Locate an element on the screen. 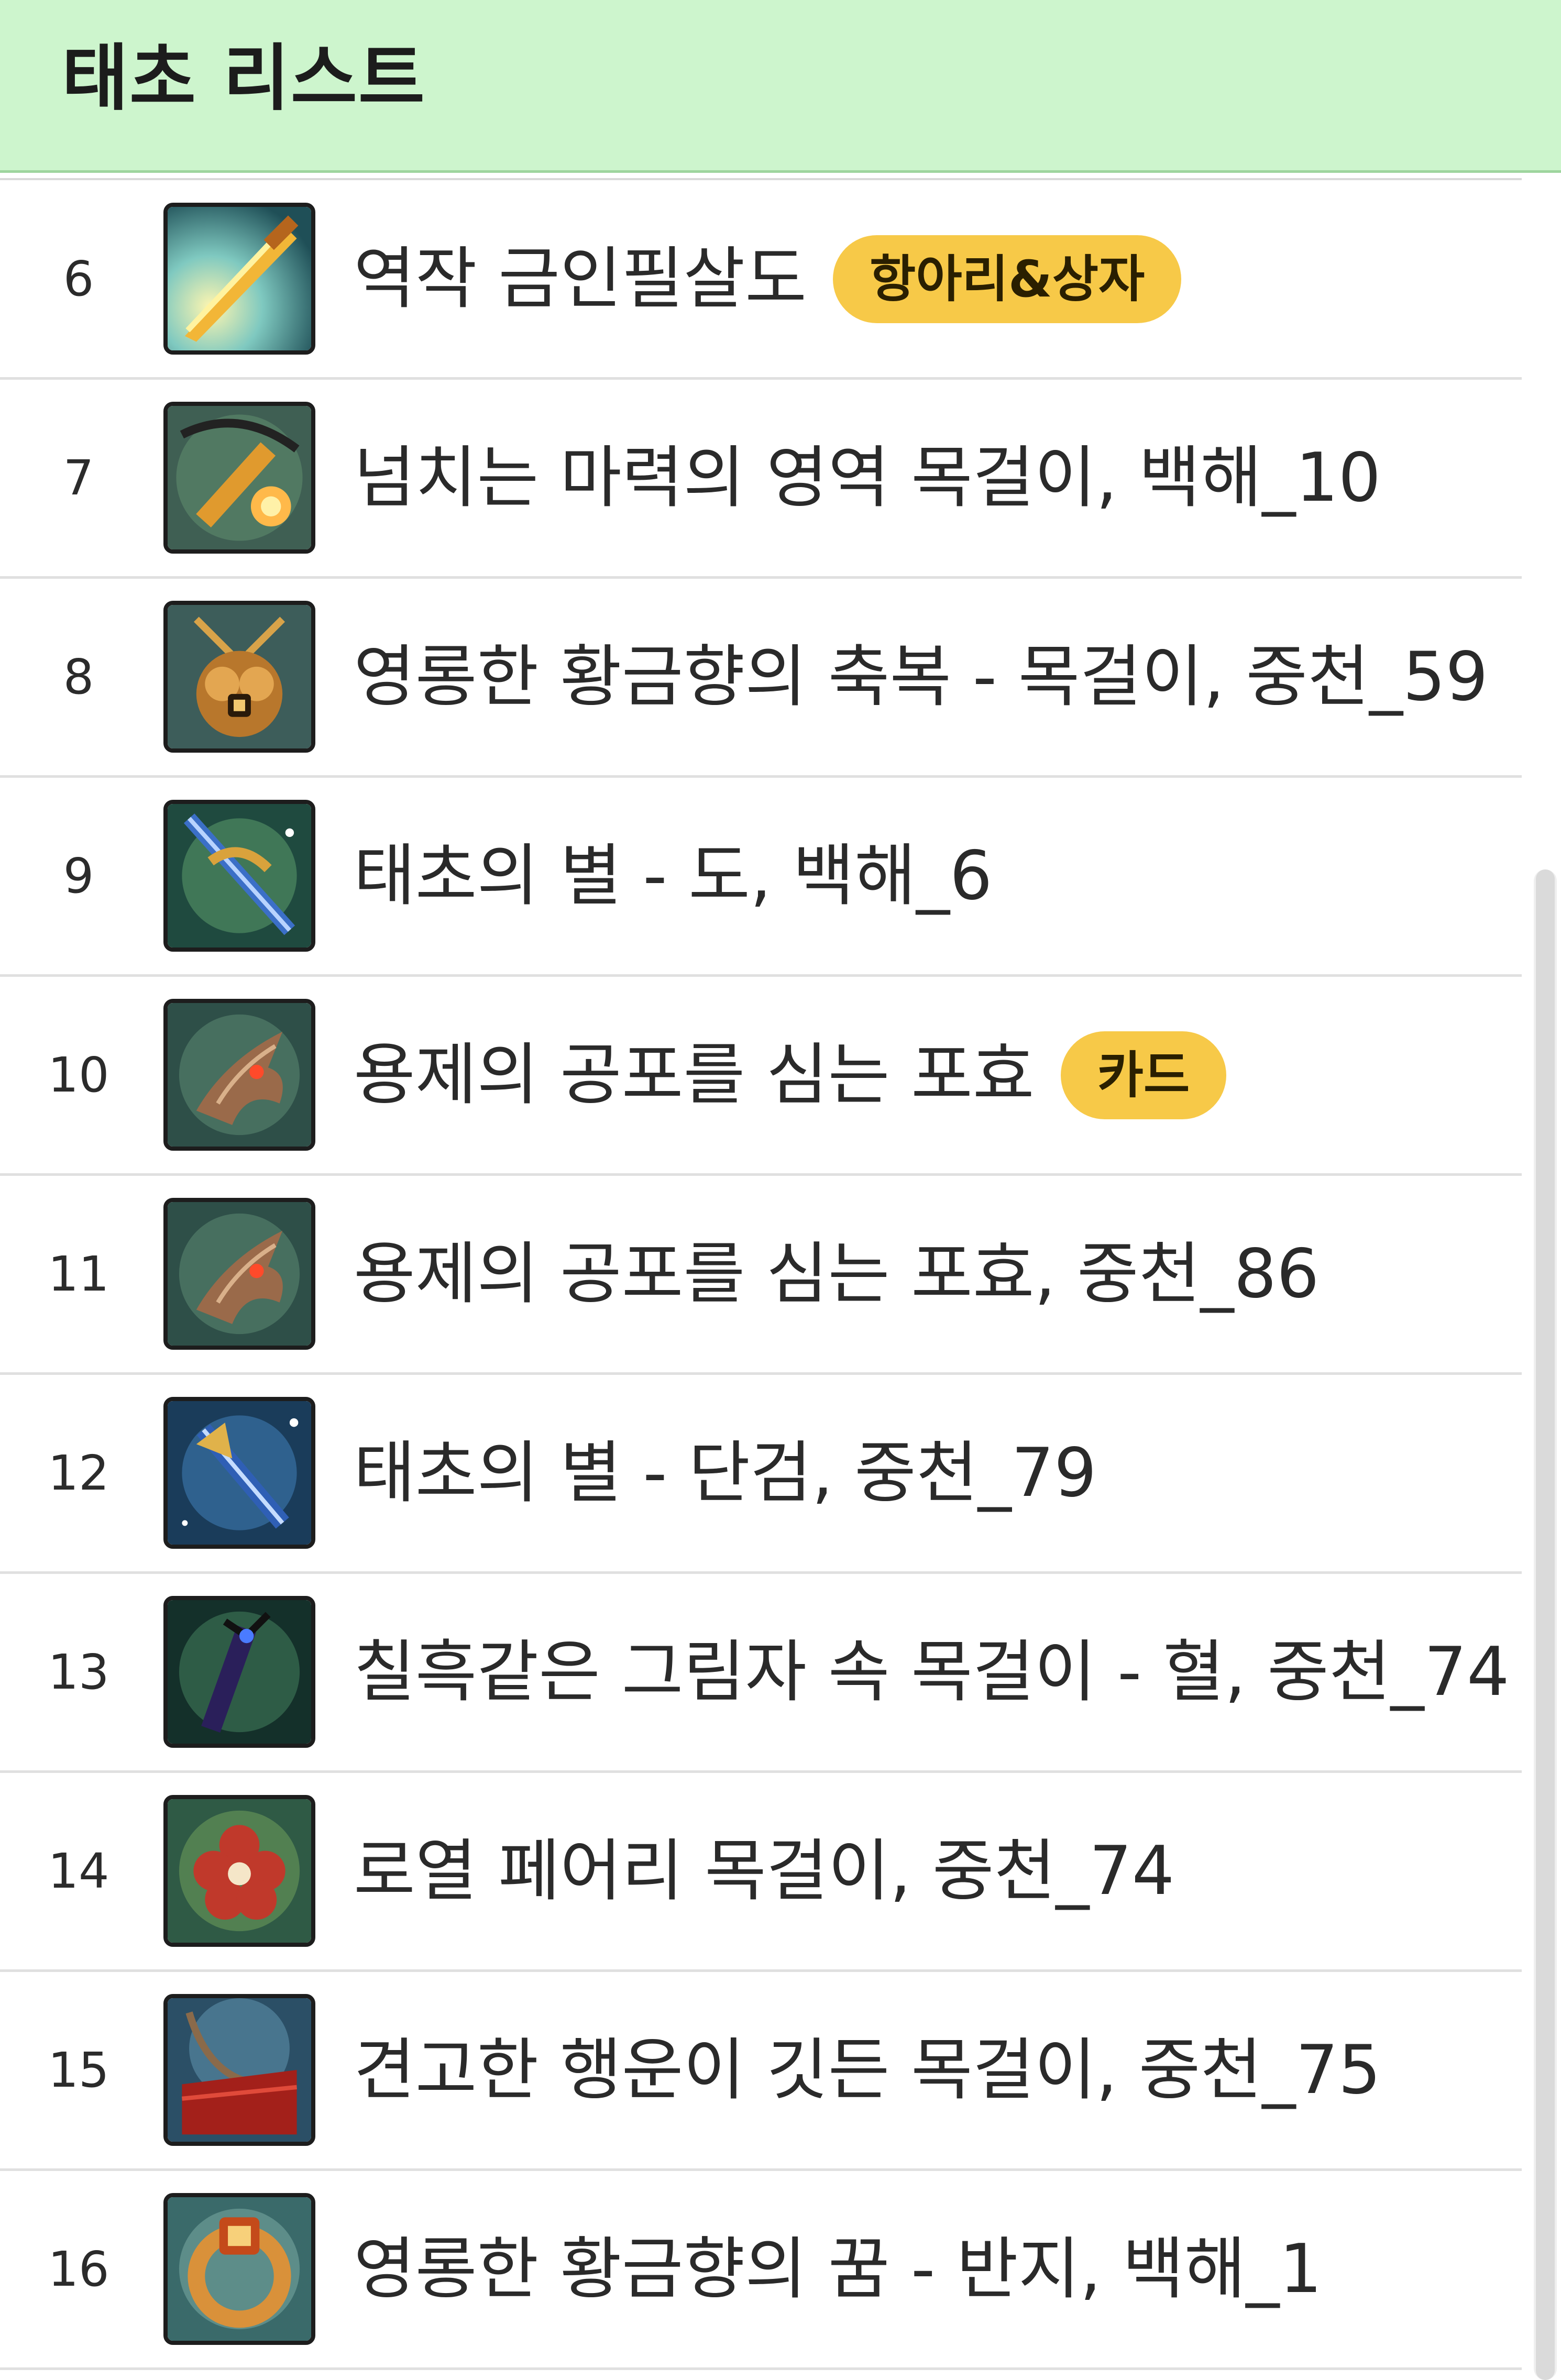 Image resolution: width=1561 pixels, height=2380 pixels. item-name-wrap: 태초의 별 - 도, 백해_6 is located at coordinates (673, 876).